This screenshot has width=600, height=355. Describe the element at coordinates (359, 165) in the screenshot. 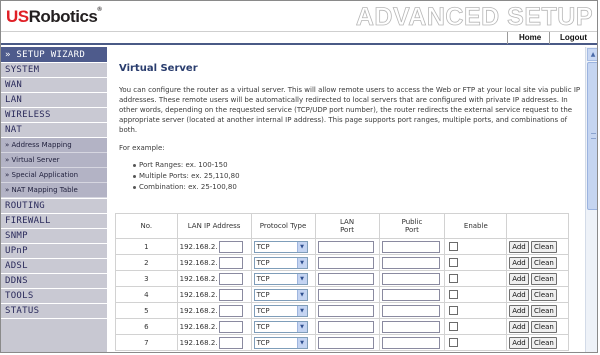

I see `example-port-ranges: Port Ranges: ex. 100-150` at that location.